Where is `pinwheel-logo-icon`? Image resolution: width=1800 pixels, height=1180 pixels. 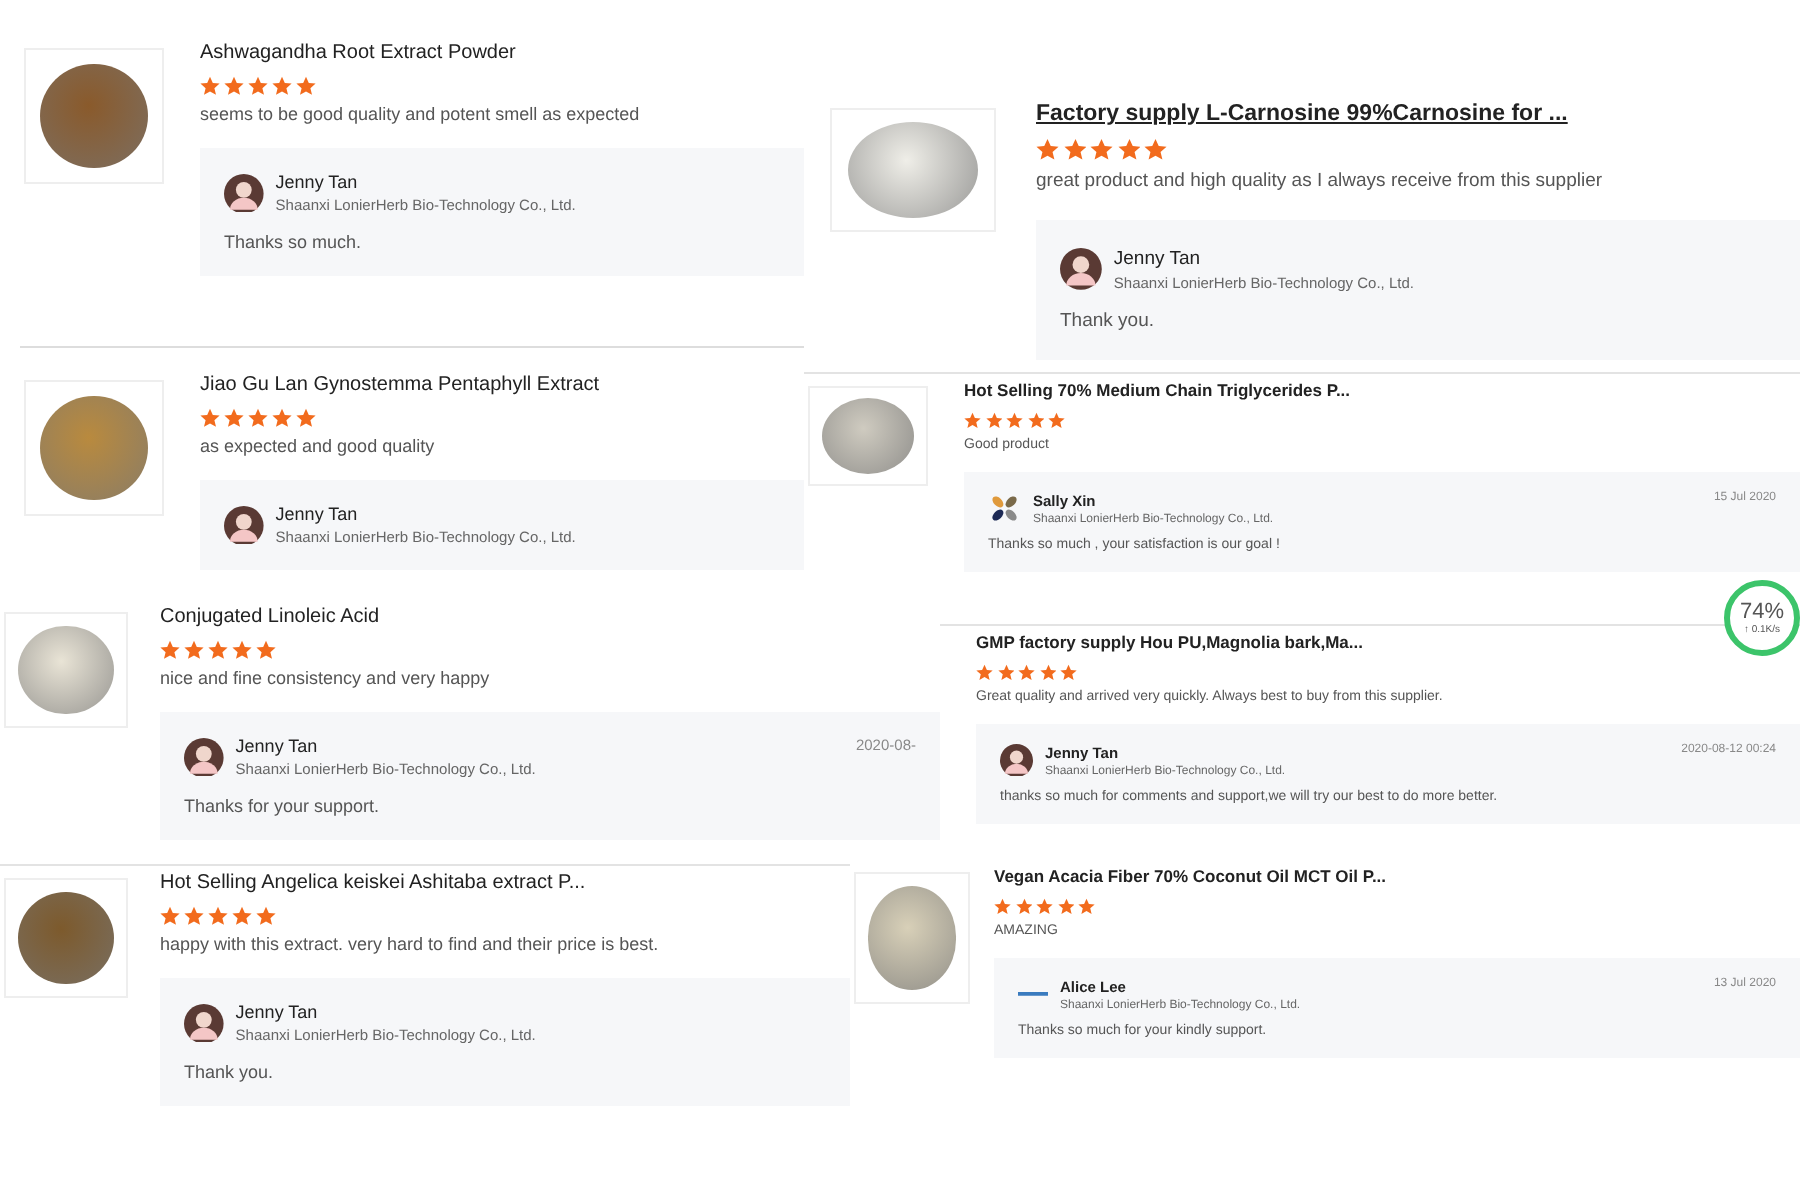
pinwheel-logo-icon is located at coordinates (1004, 508).